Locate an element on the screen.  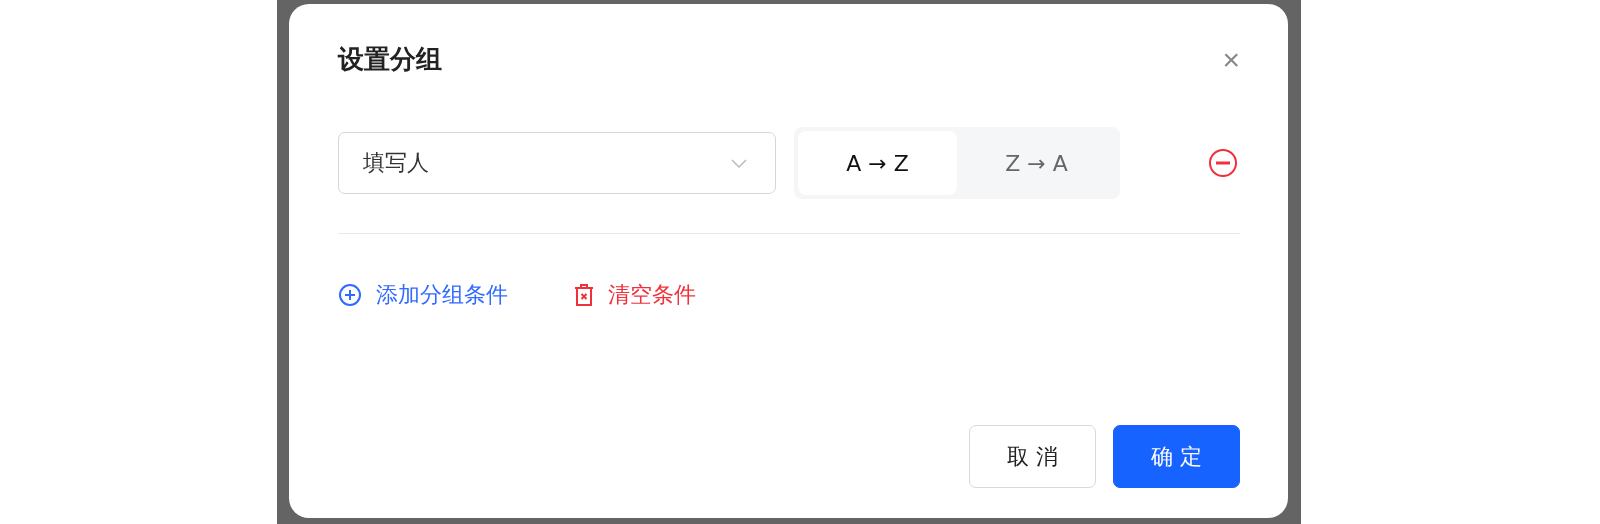
add-condition-link: 添加分组条件 is located at coordinates (423, 295).